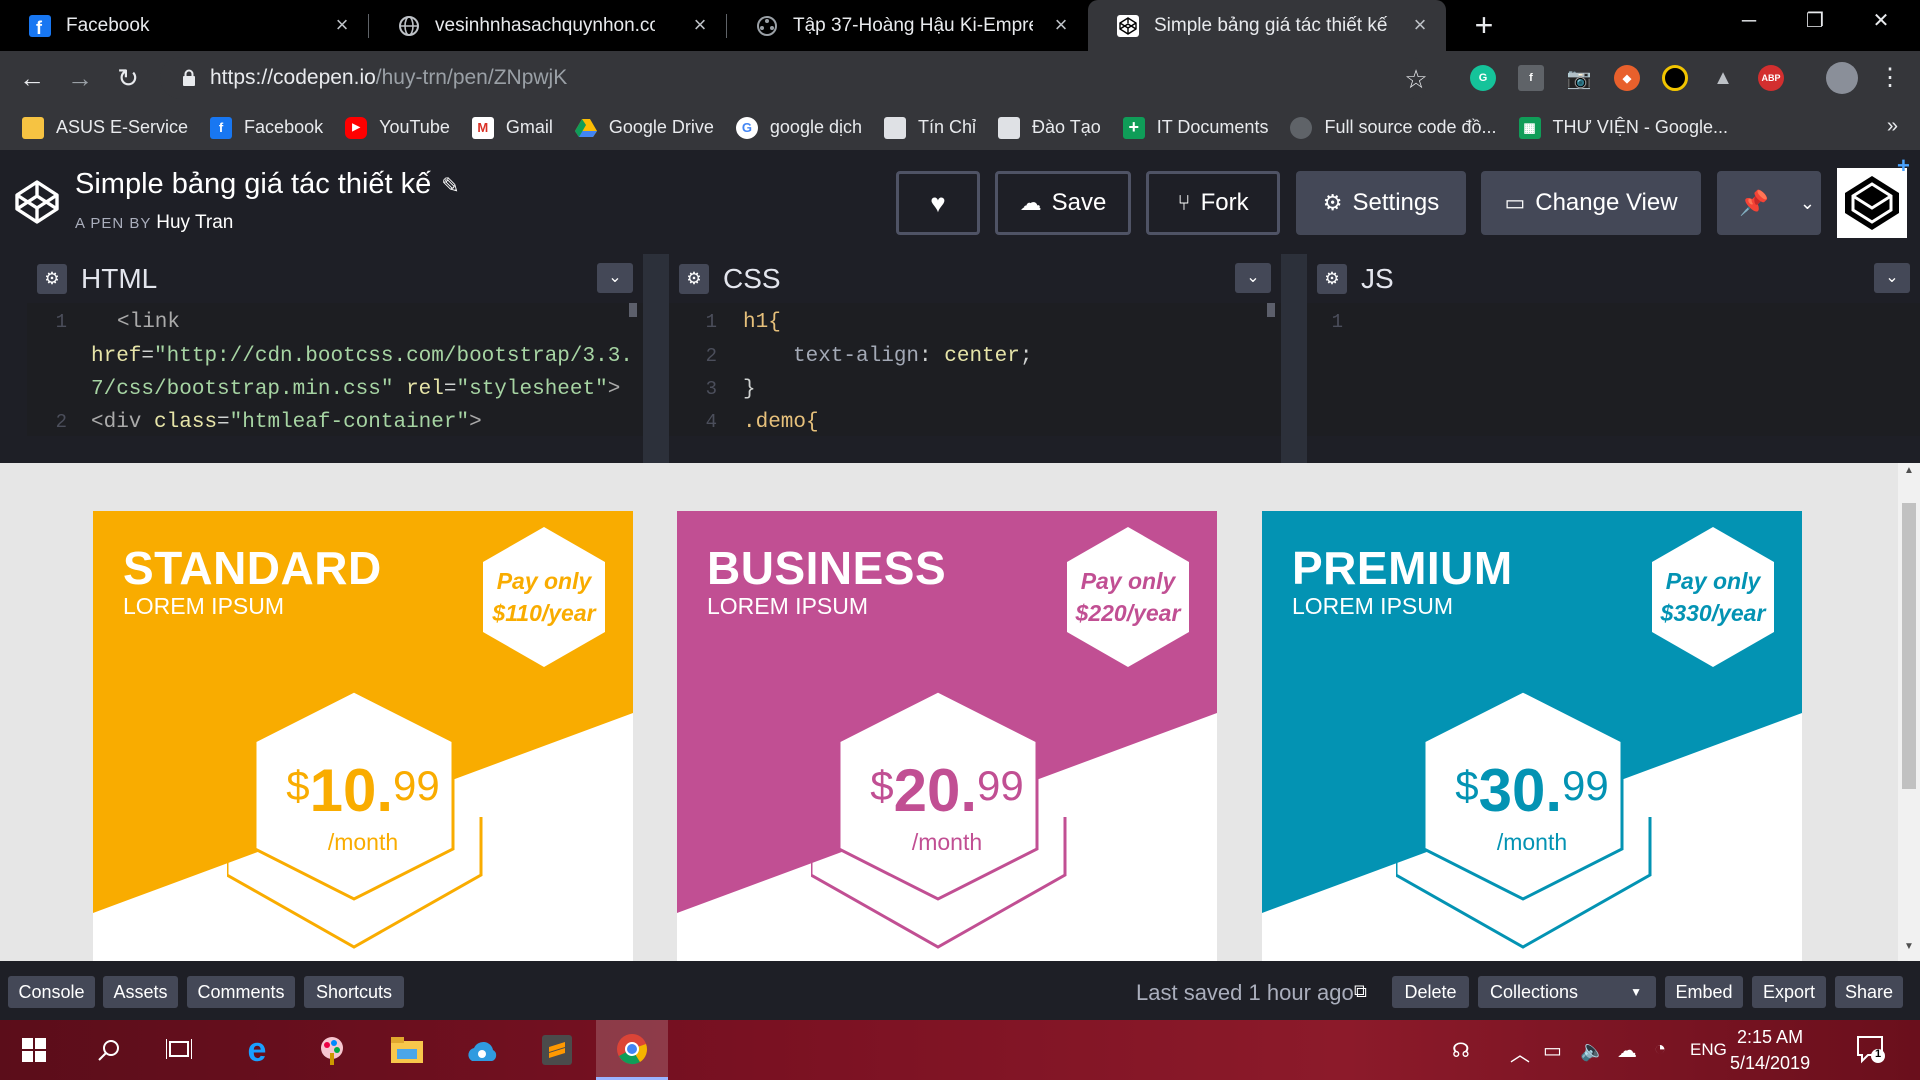  Describe the element at coordinates (557, 1050) in the screenshot. I see `sublime-icon` at that location.